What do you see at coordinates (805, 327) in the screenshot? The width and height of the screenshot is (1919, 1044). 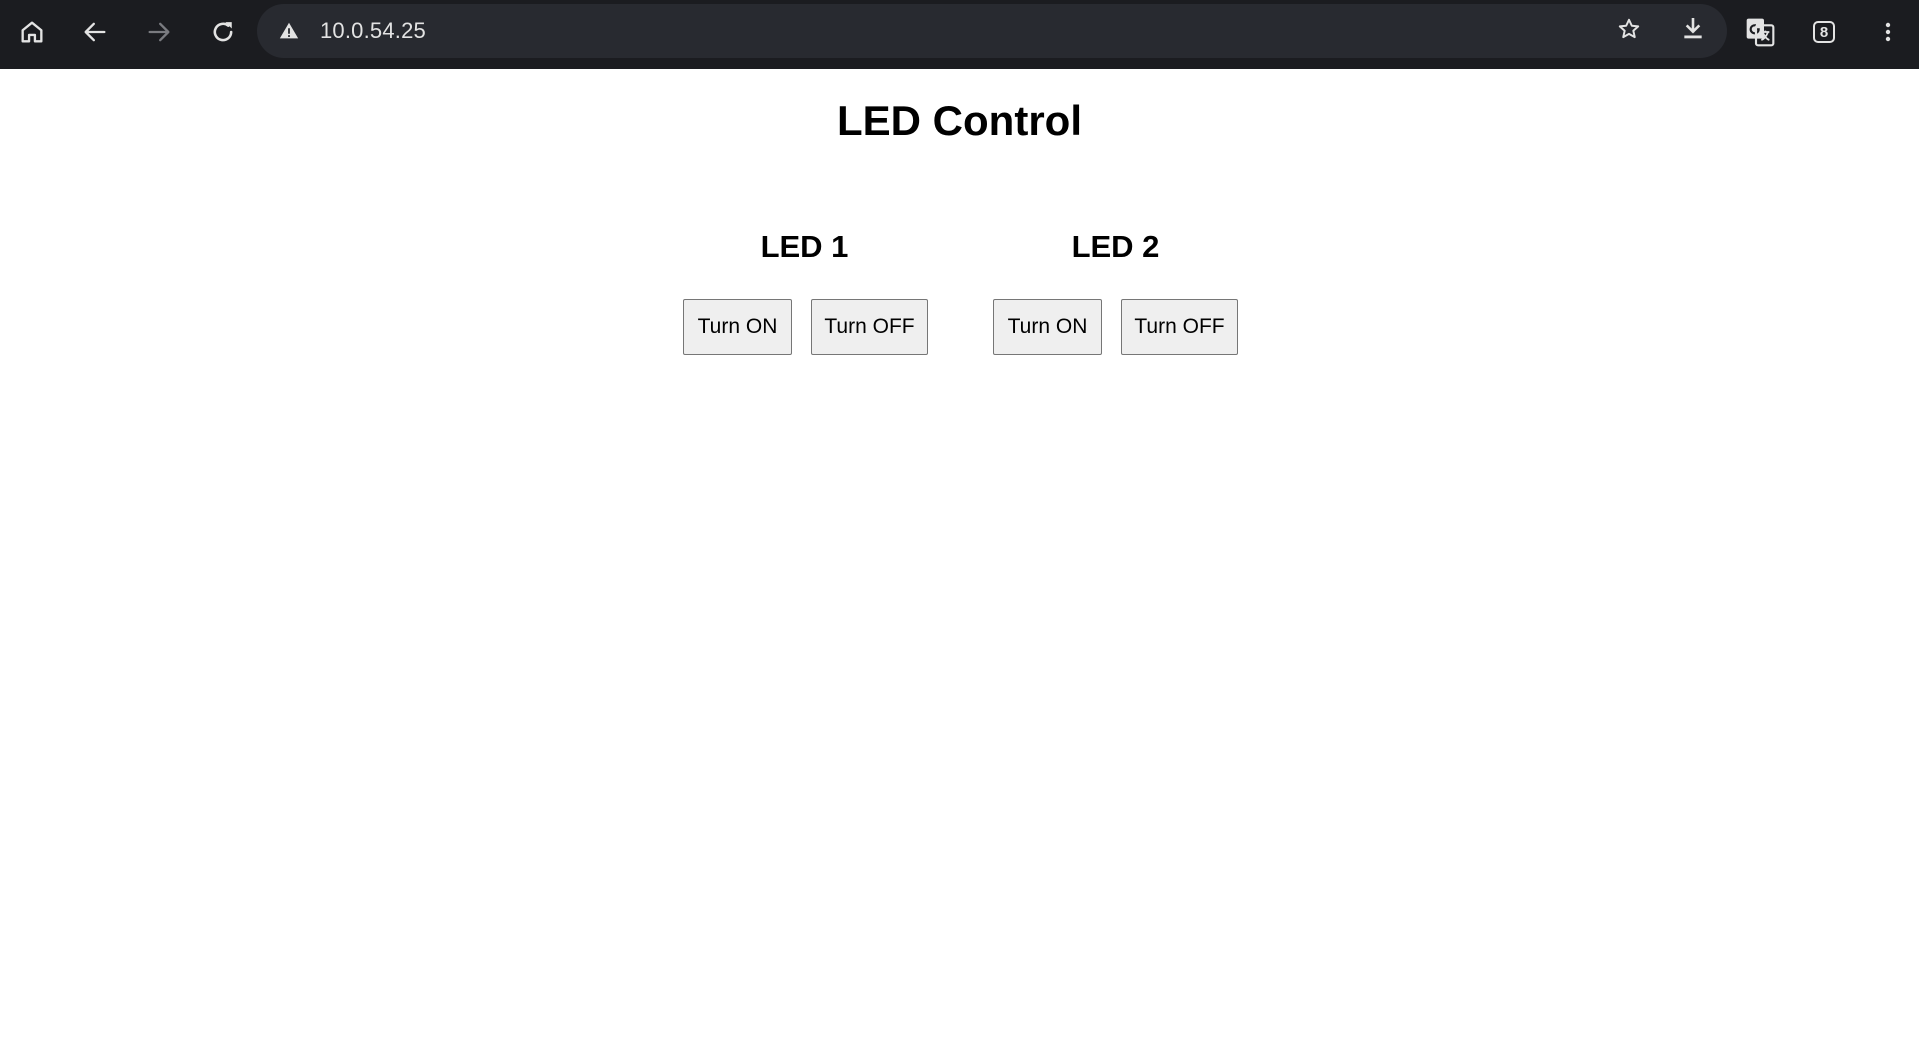 I see `led-1-buttons: Turn ON Turn OFF` at bounding box center [805, 327].